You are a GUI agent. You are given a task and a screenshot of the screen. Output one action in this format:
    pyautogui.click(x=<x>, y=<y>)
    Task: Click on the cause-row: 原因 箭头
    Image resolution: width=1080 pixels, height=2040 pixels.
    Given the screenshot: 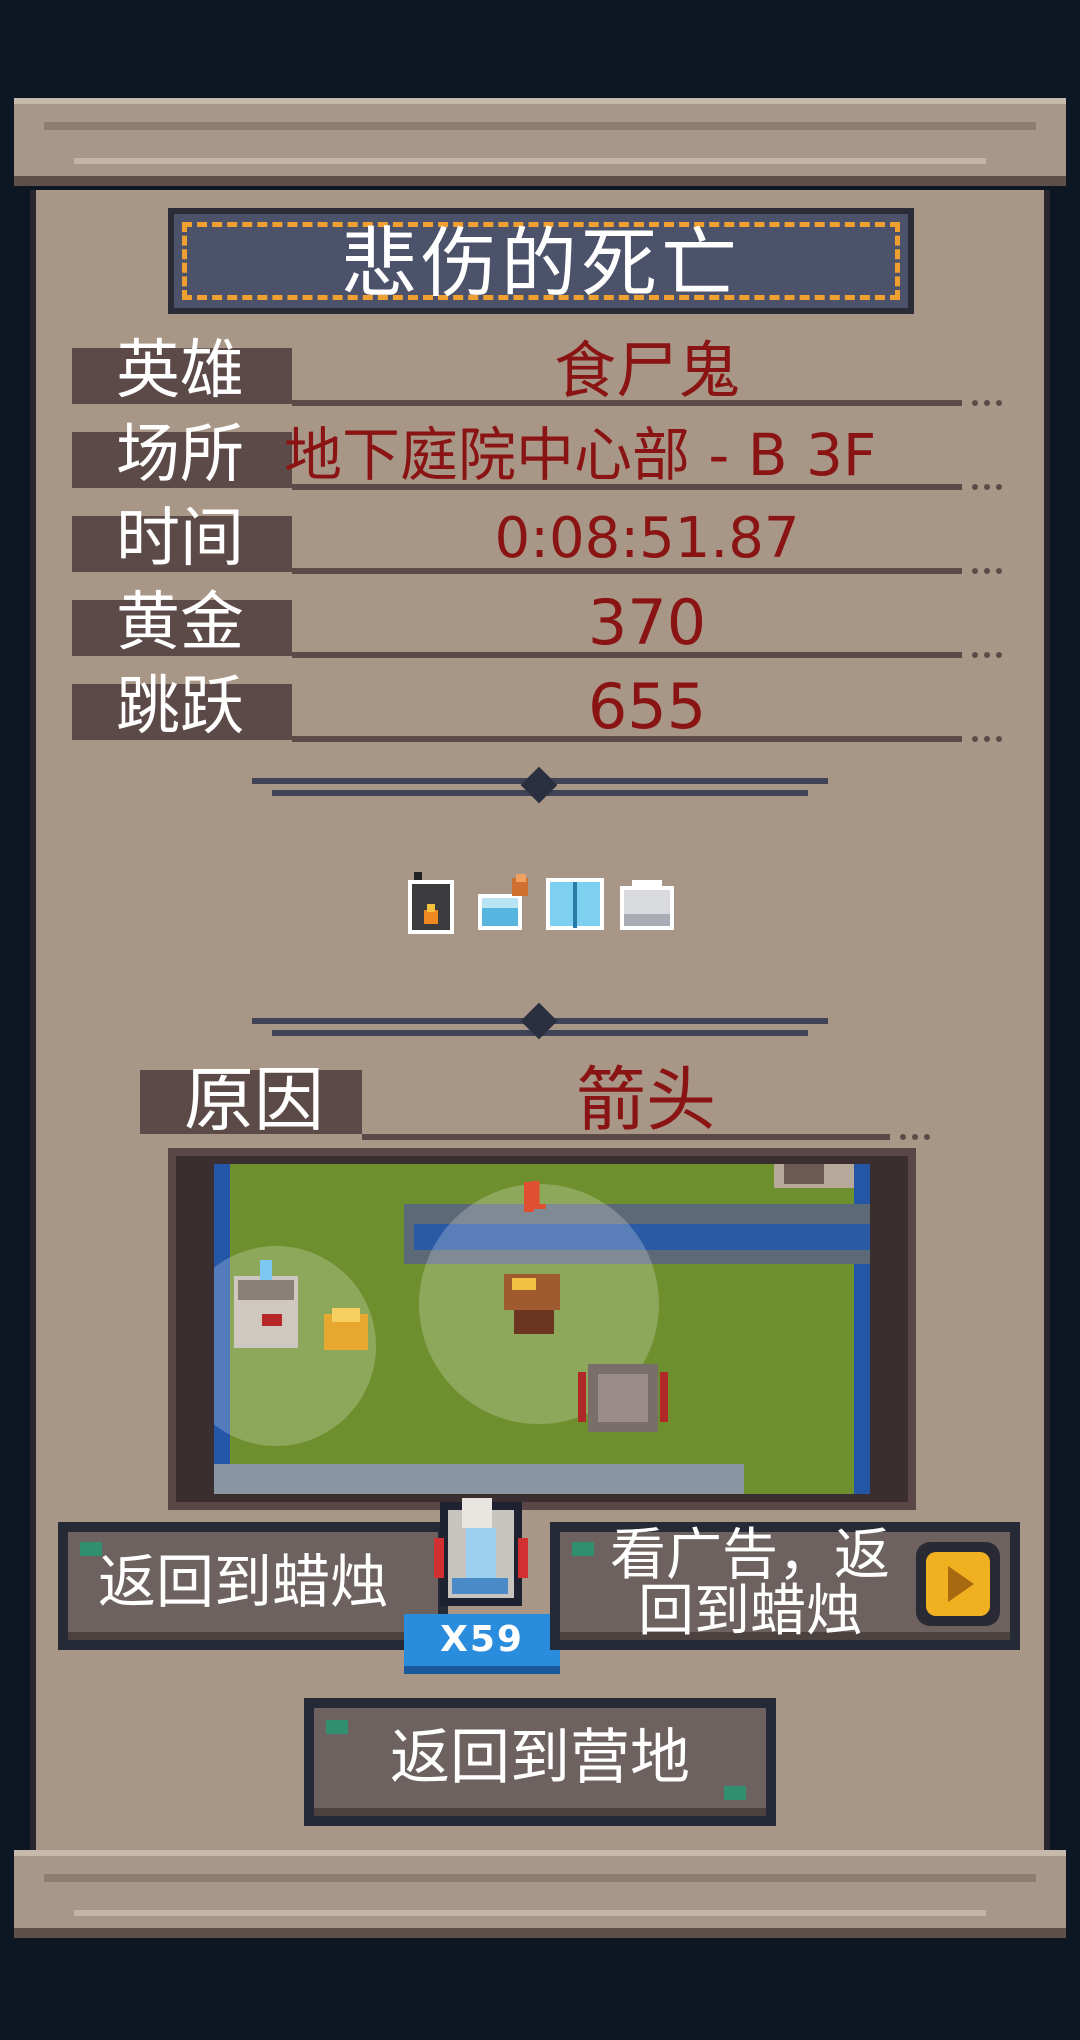 What is the action you would take?
    pyautogui.click(x=535, y=1100)
    